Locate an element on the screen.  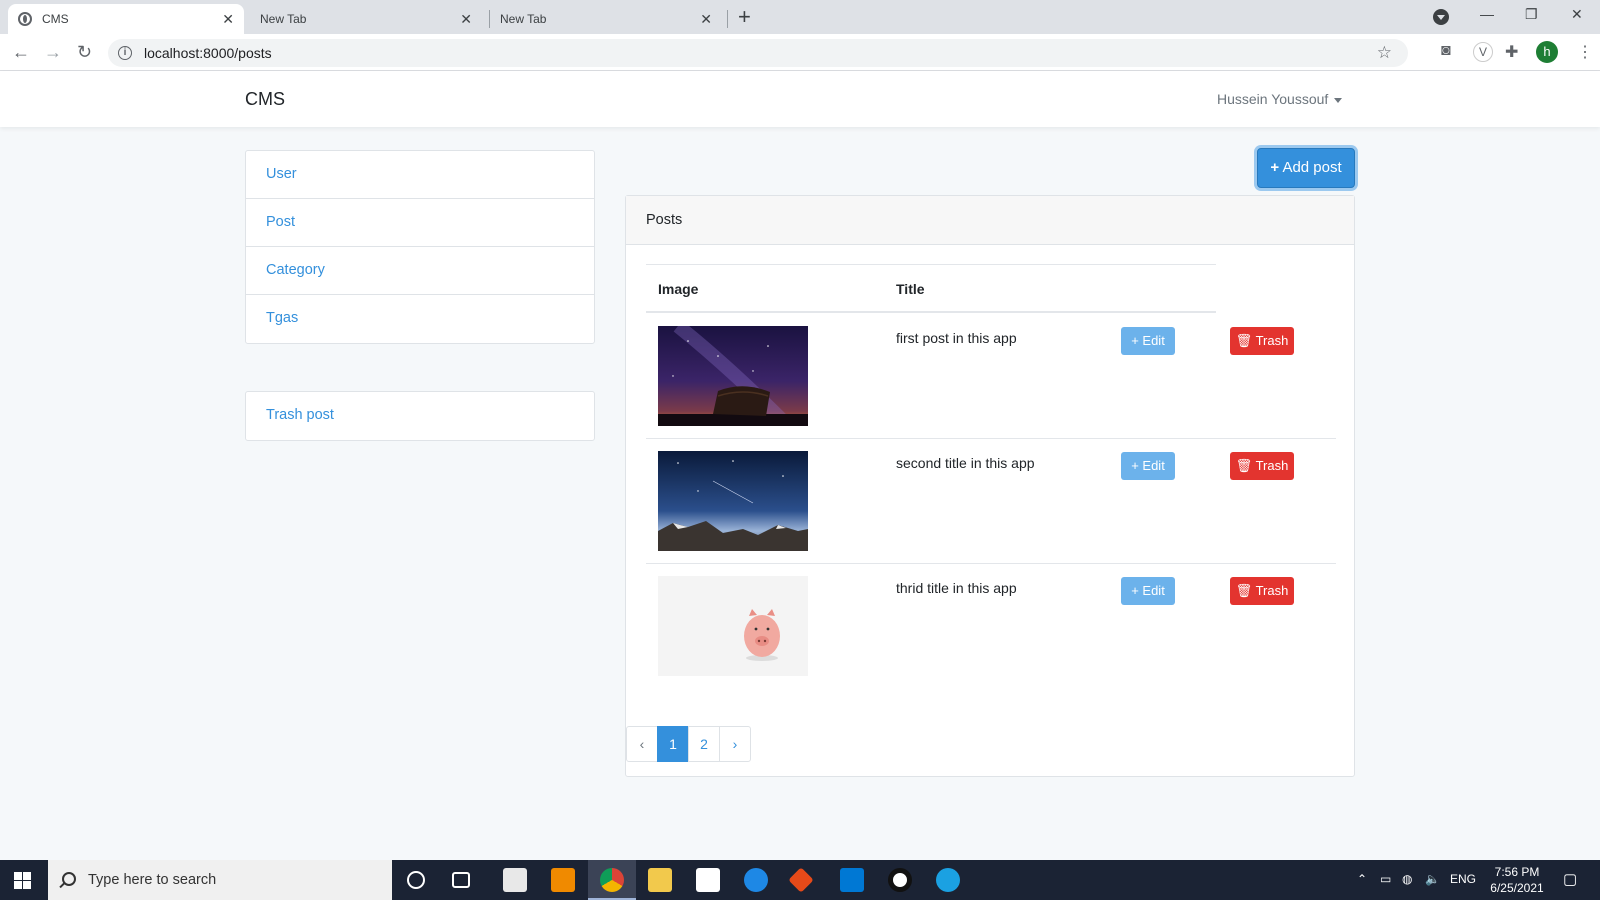
browser-tab-cms: CMS ✕ is located at coordinates (126, 19).